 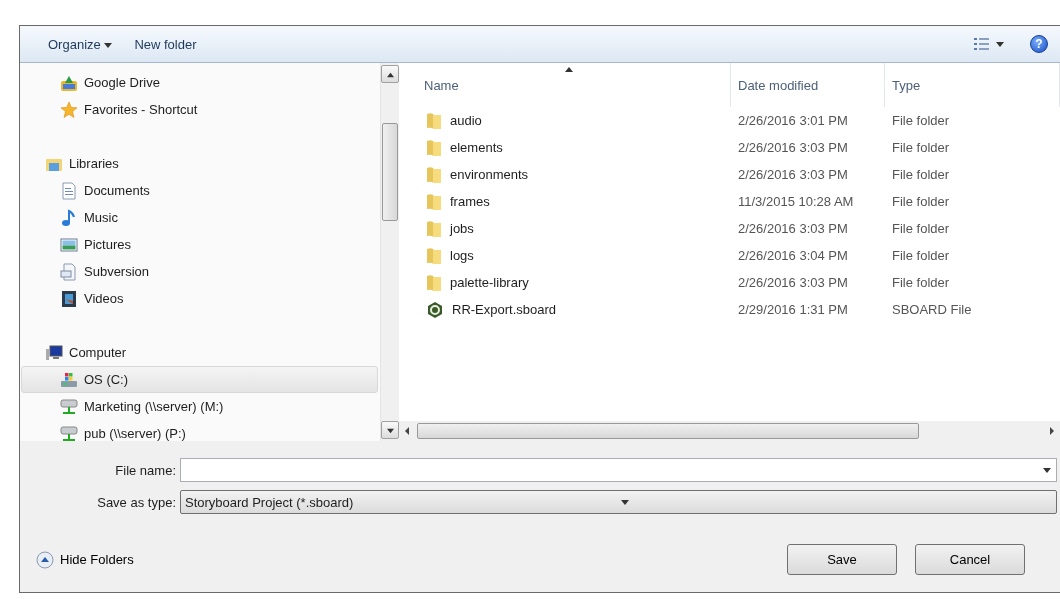 What do you see at coordinates (69, 298) in the screenshot?
I see `film-icon` at bounding box center [69, 298].